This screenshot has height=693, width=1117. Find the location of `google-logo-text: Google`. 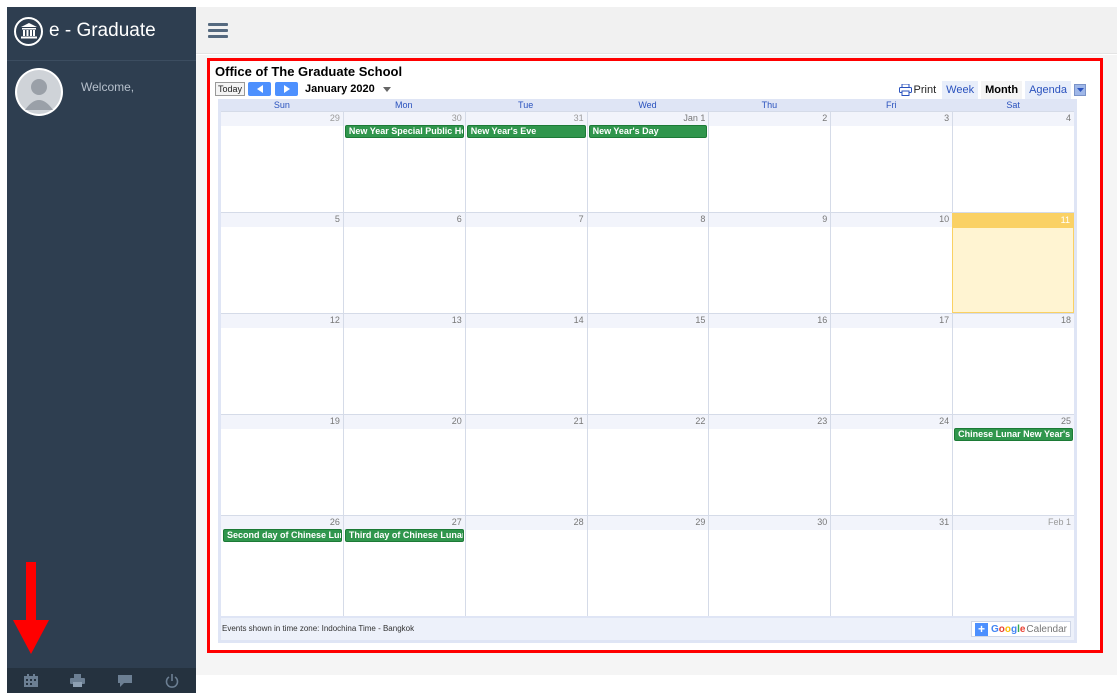

google-logo-text: Google is located at coordinates (1008, 629).